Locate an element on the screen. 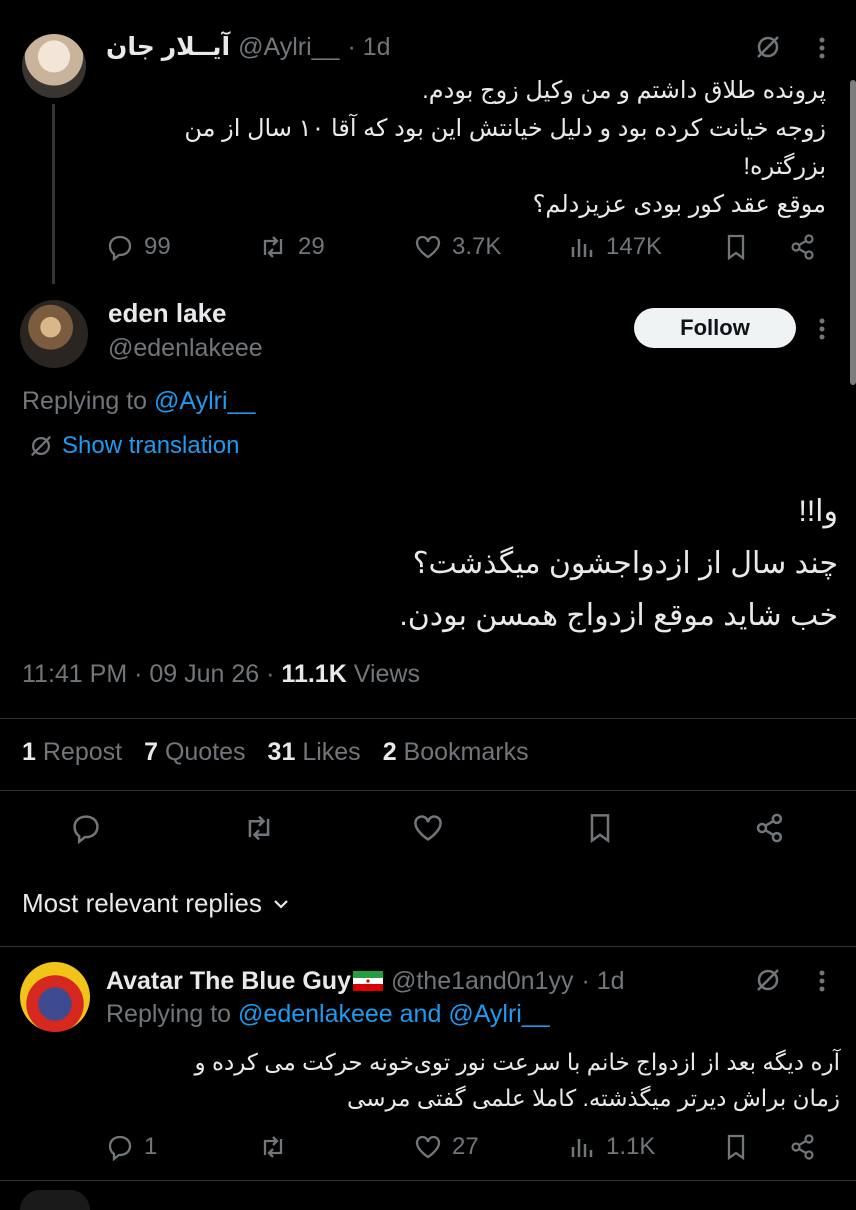 Image resolution: width=856 pixels, height=1210 pixels. tweet-timestamp: 11:41 PM · 09 Jun 26 · is located at coordinates (148, 674).